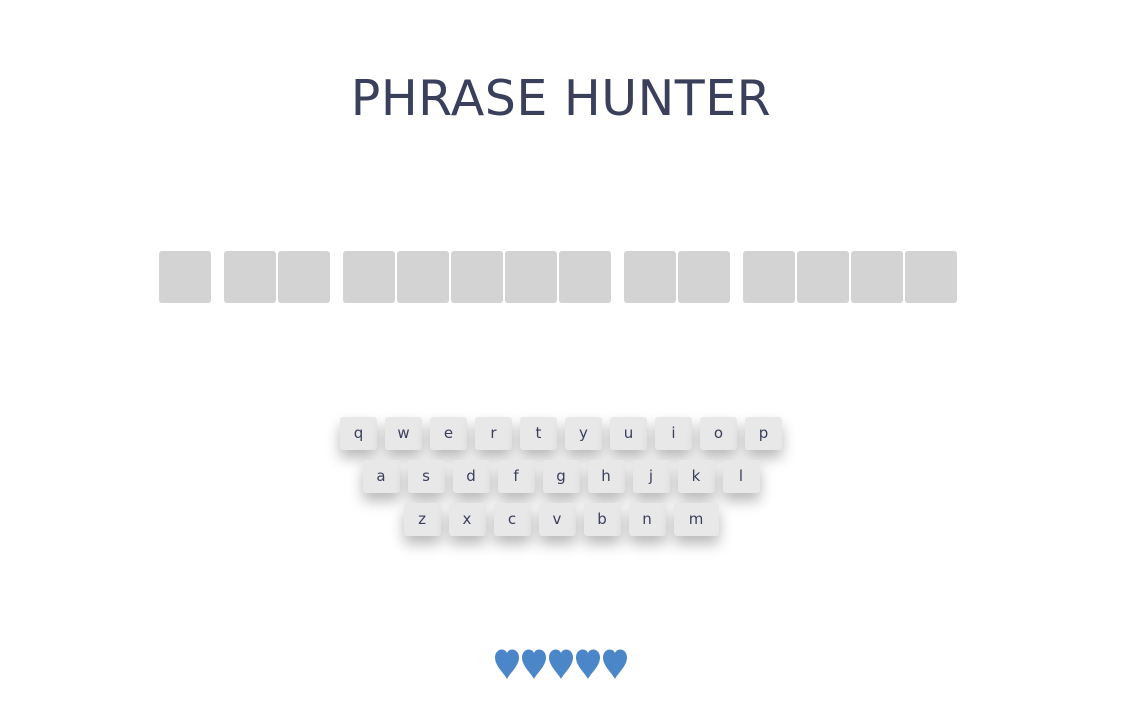  What do you see at coordinates (763, 433) in the screenshot?
I see `key-p: p` at bounding box center [763, 433].